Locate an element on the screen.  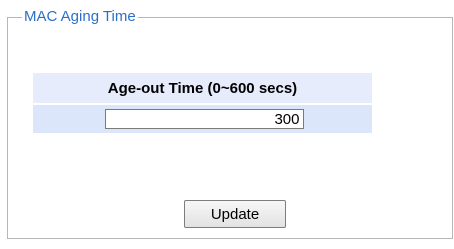
age-out-value-row is located at coordinates (202, 119).